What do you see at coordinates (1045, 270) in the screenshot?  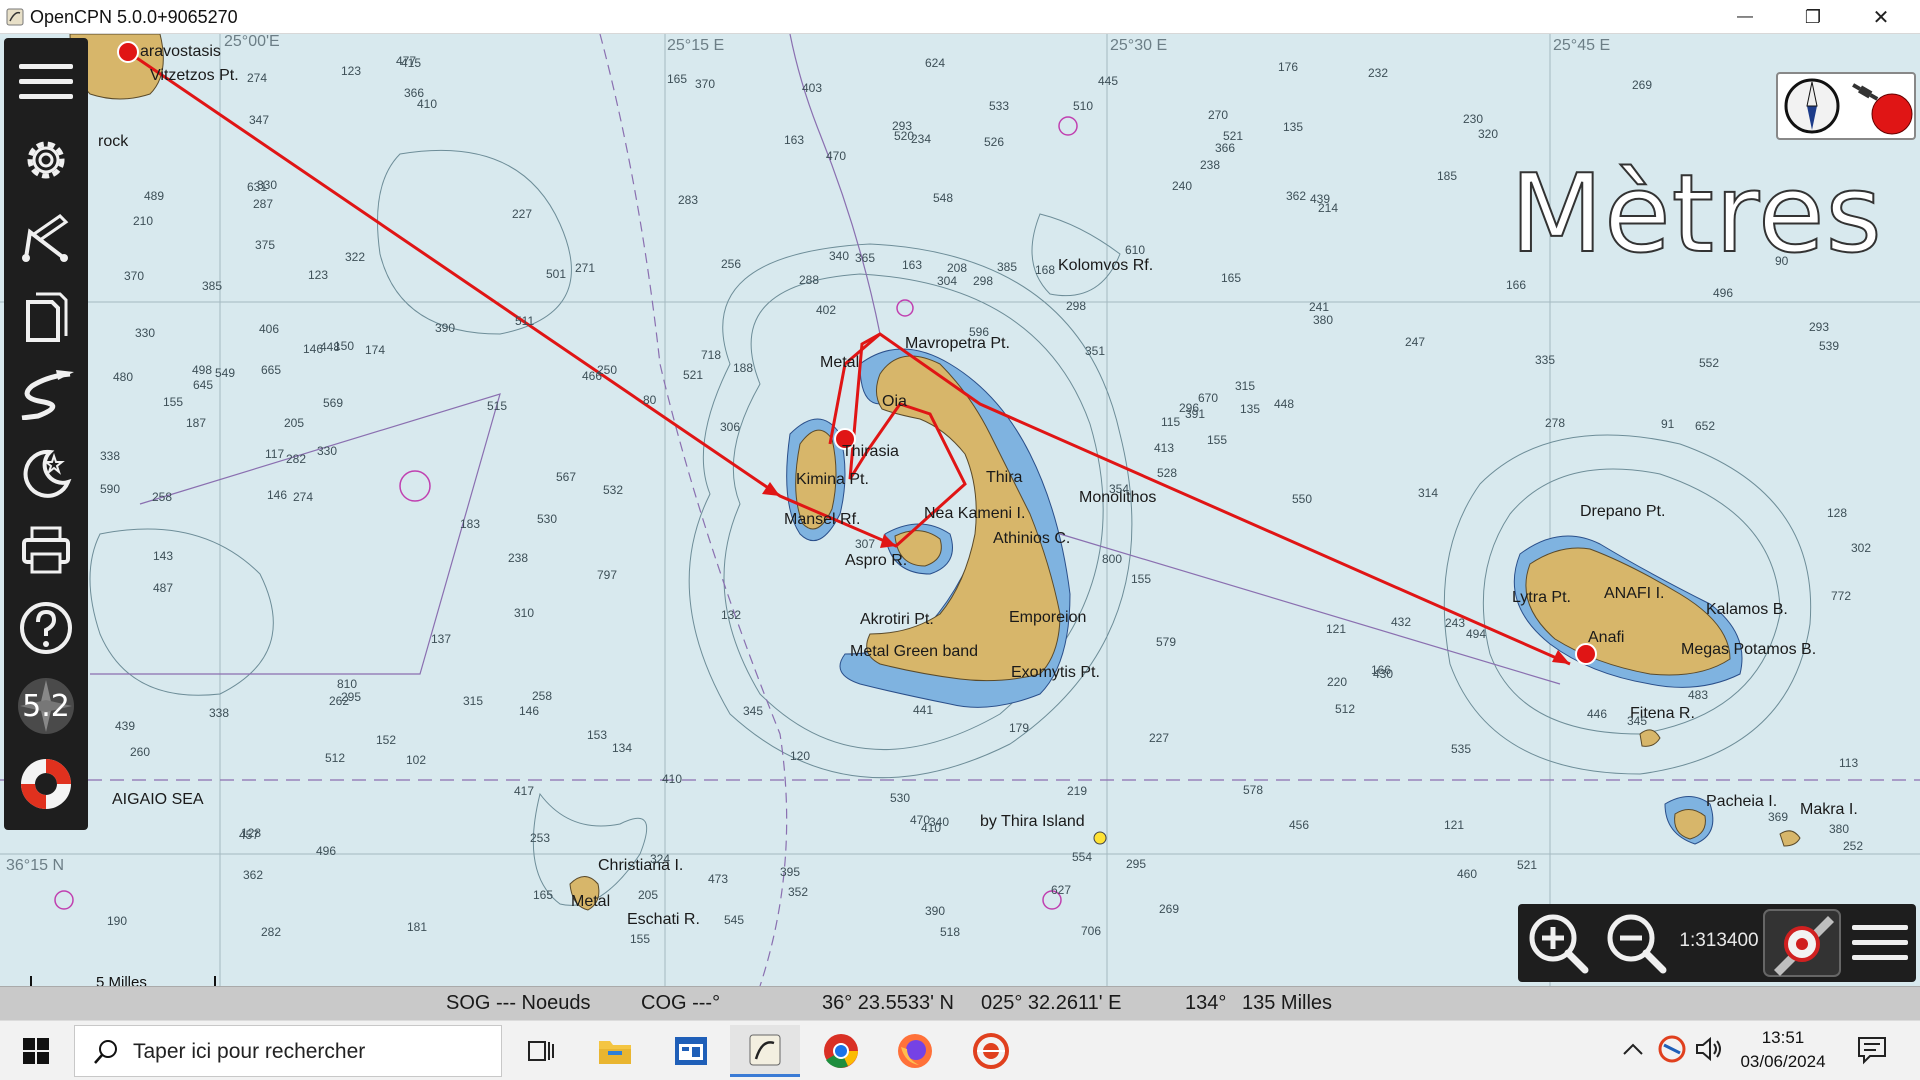 I see `depth-sounding: 168` at bounding box center [1045, 270].